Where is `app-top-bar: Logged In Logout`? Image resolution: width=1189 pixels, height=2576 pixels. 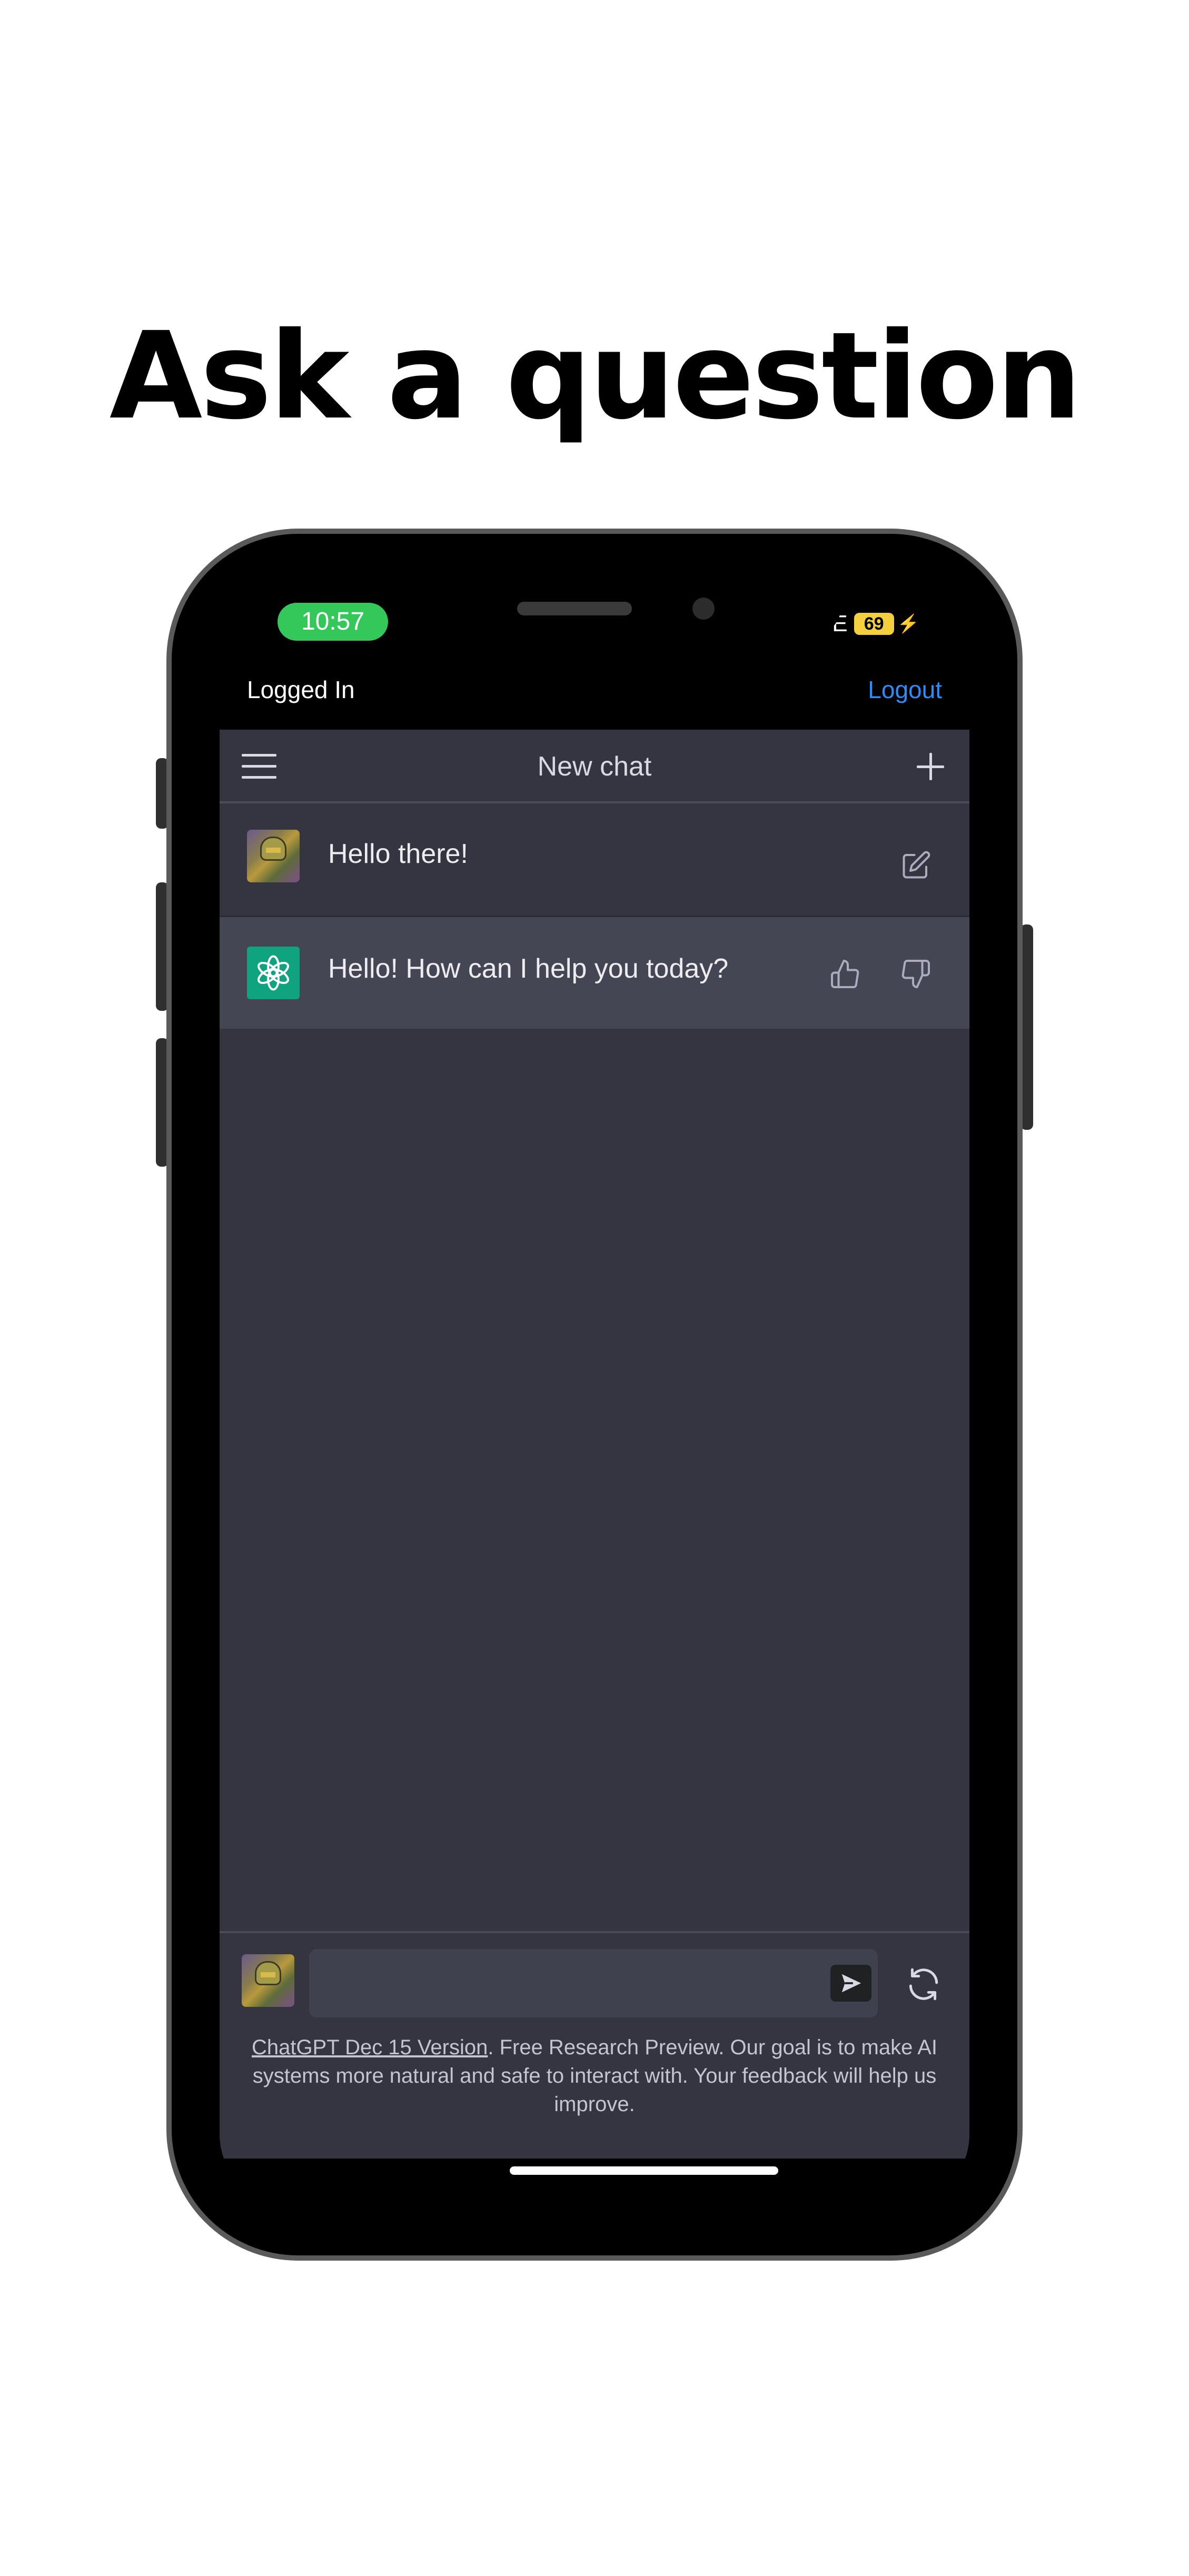
app-top-bar: Logged In Logout is located at coordinates (594, 690).